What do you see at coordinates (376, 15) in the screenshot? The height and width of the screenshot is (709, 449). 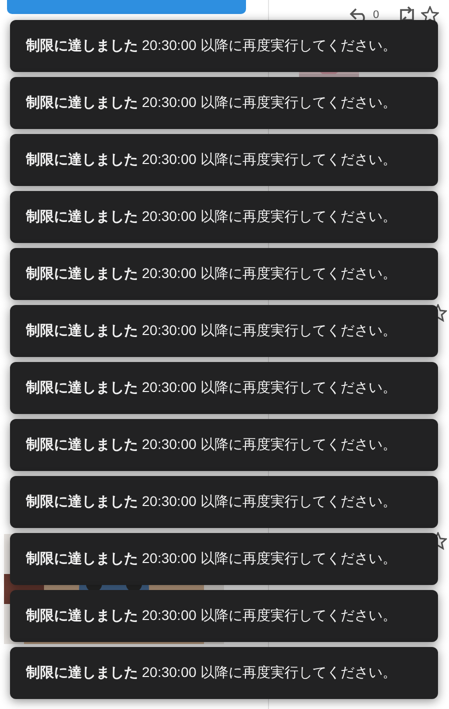 I see `reply-count: 0` at bounding box center [376, 15].